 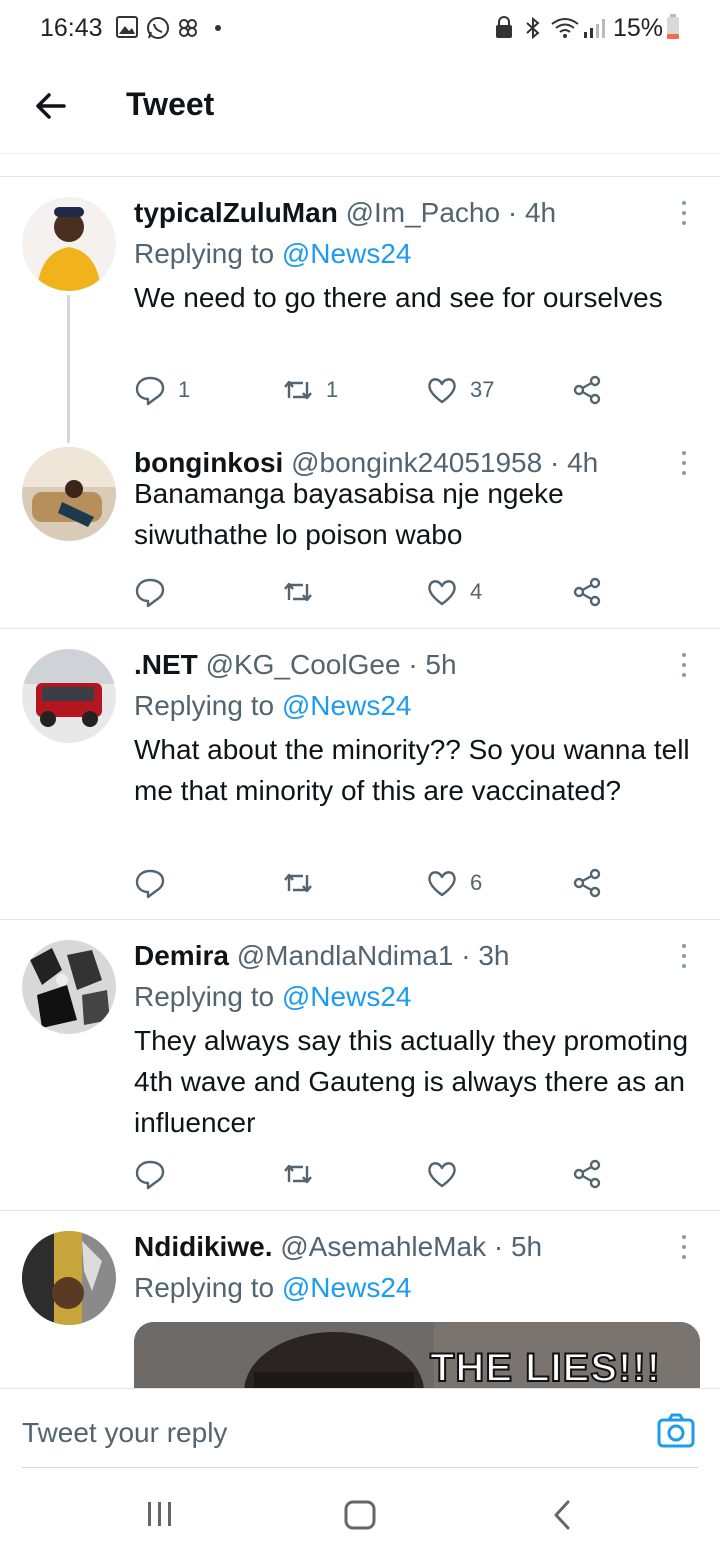 I want to click on display-name: .NET, so click(x=166, y=664).